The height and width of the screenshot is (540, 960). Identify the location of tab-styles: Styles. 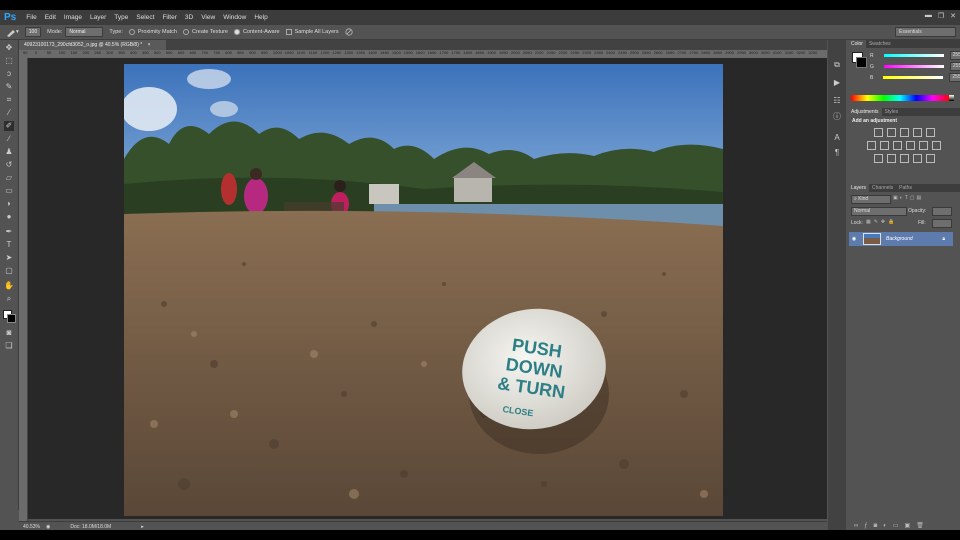
(892, 112).